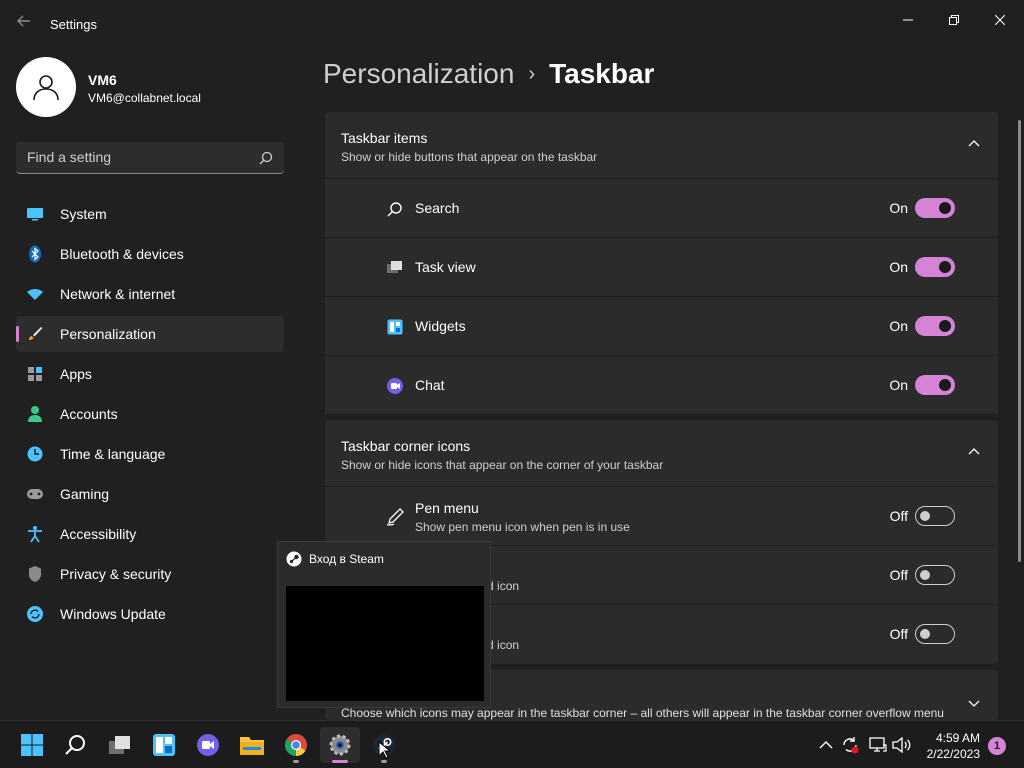 Image resolution: width=1024 pixels, height=768 pixels. I want to click on breadcrumb-parent: Personalization, so click(418, 74).